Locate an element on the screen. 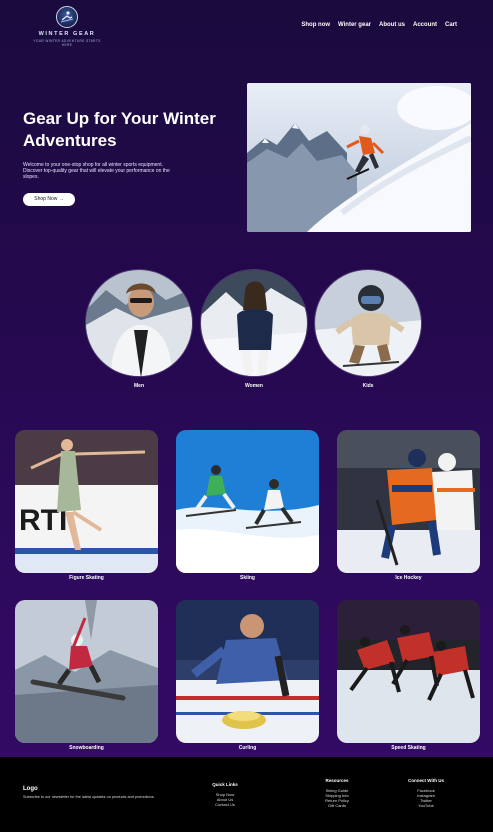 The height and width of the screenshot is (832, 493). hero-title: Gear Up for Your Winter Adventures is located at coordinates (119, 129).